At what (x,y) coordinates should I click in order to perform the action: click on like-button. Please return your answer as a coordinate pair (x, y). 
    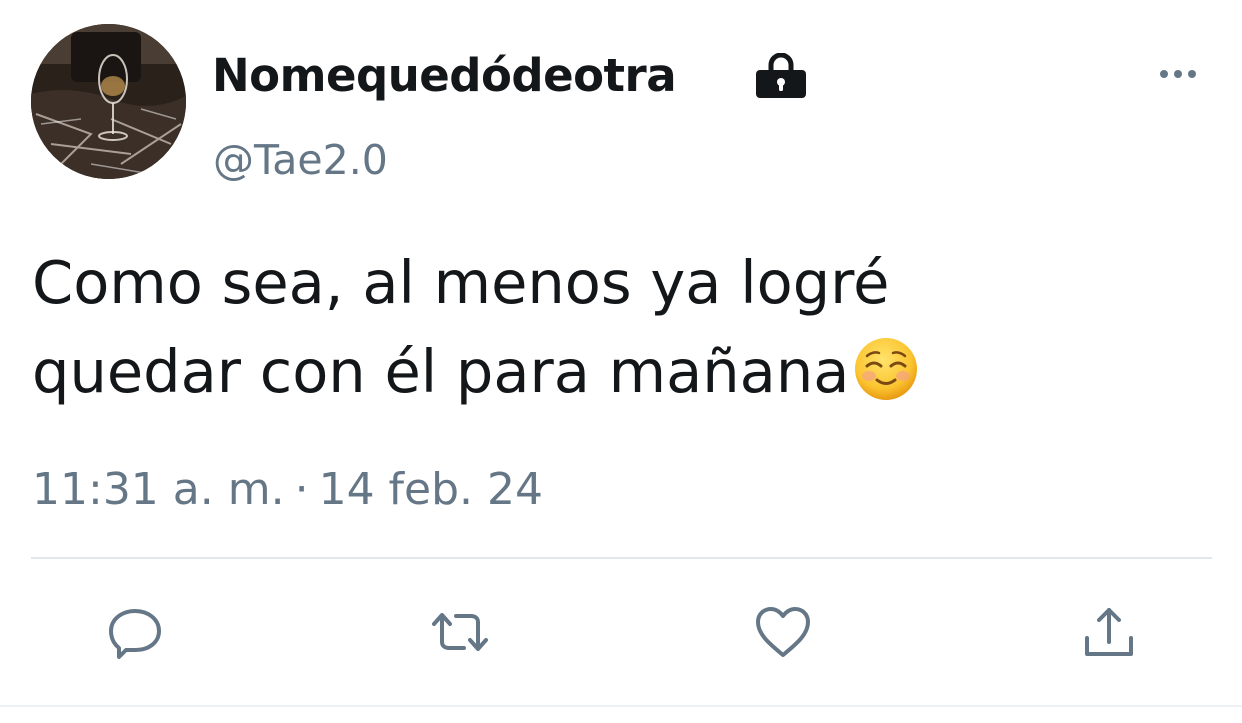
    Looking at the image, I should click on (783, 632).